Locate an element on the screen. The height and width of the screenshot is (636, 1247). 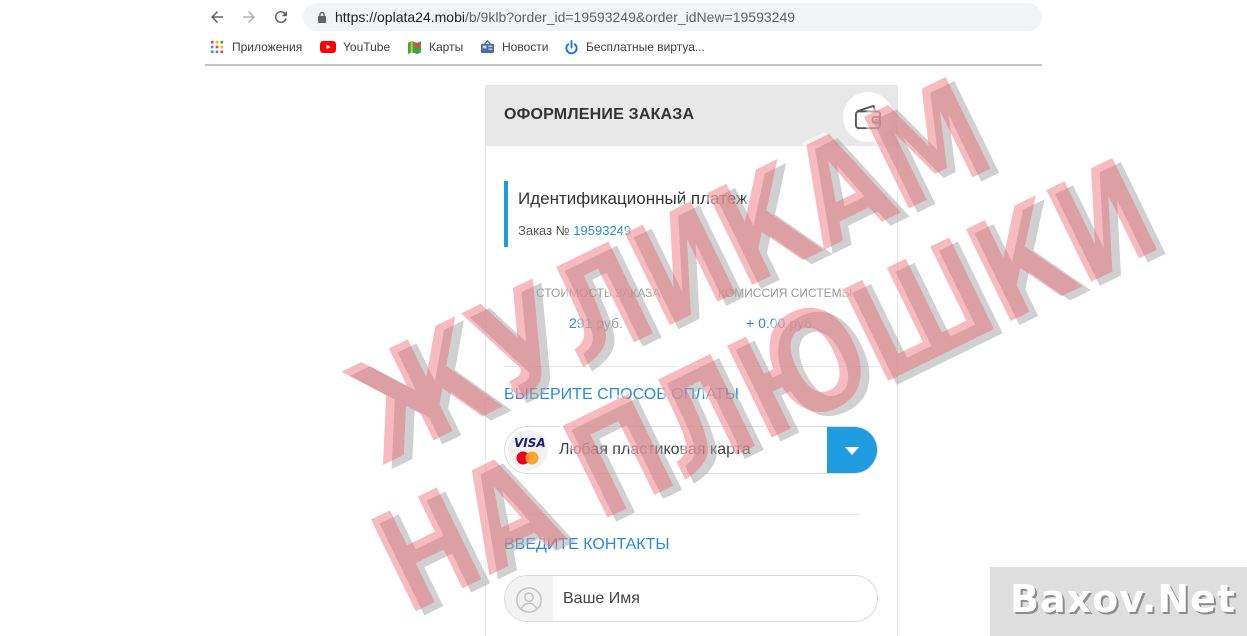
apps-icon is located at coordinates (217, 47).